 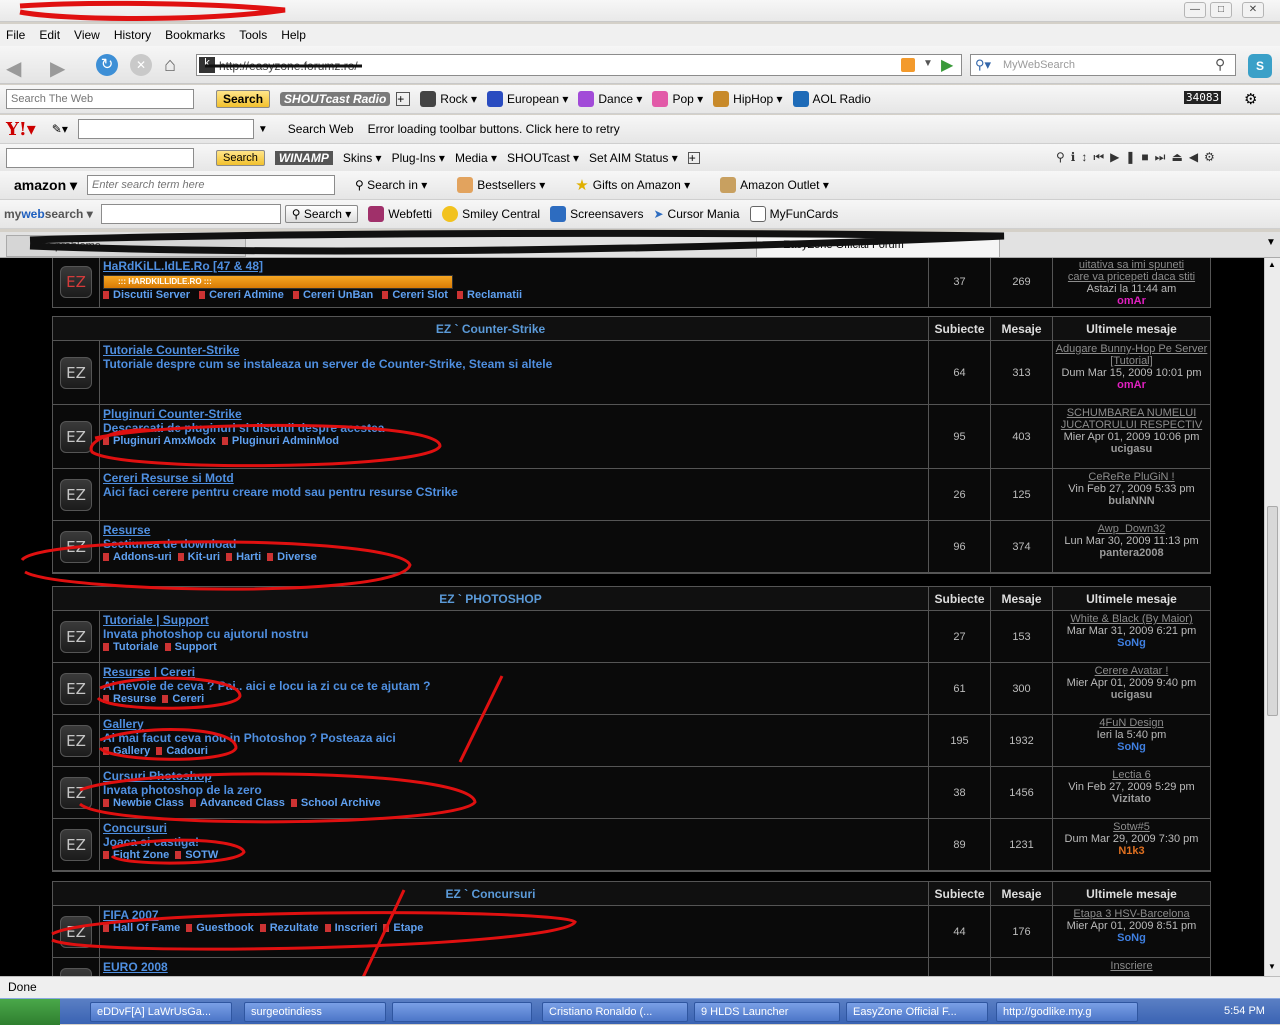 What do you see at coordinates (462, 1012) in the screenshot?
I see `taskbar-item` at bounding box center [462, 1012].